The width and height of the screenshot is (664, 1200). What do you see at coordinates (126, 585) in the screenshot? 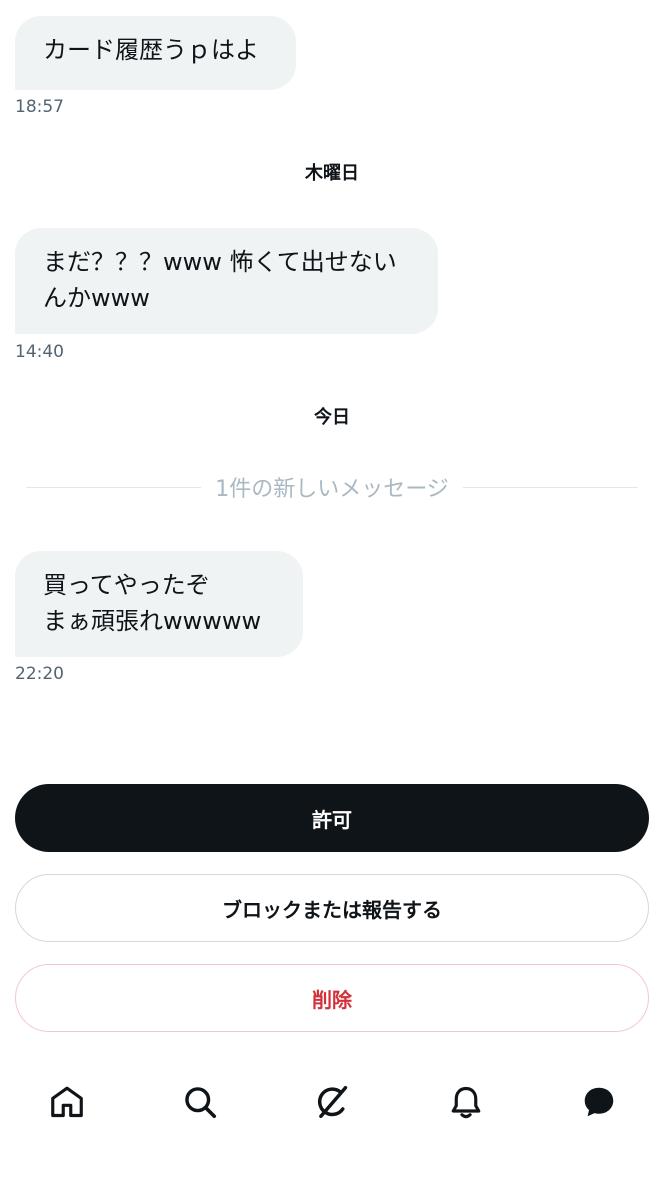
I see `message-text: 買ってやったぞ` at bounding box center [126, 585].